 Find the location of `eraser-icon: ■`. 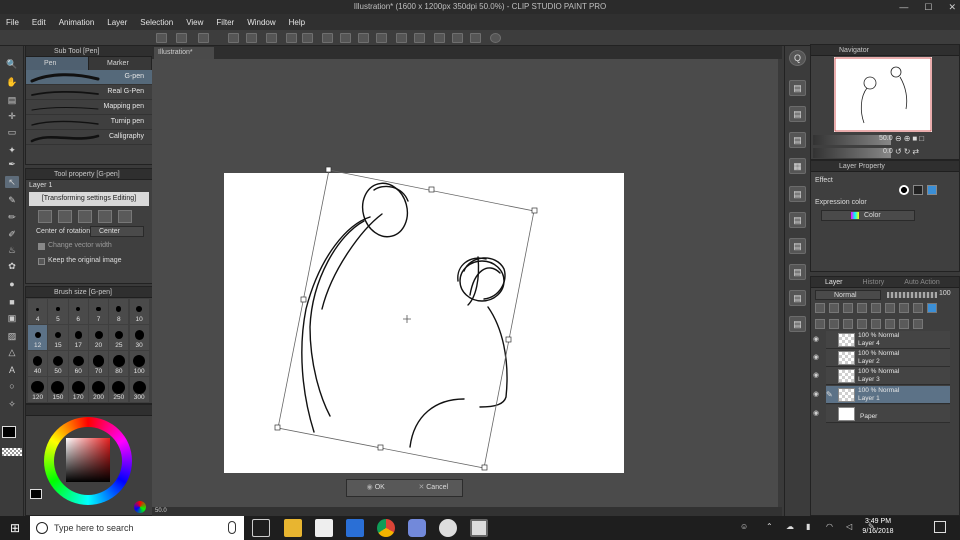

eraser-icon: ■ is located at coordinates (12, 302).